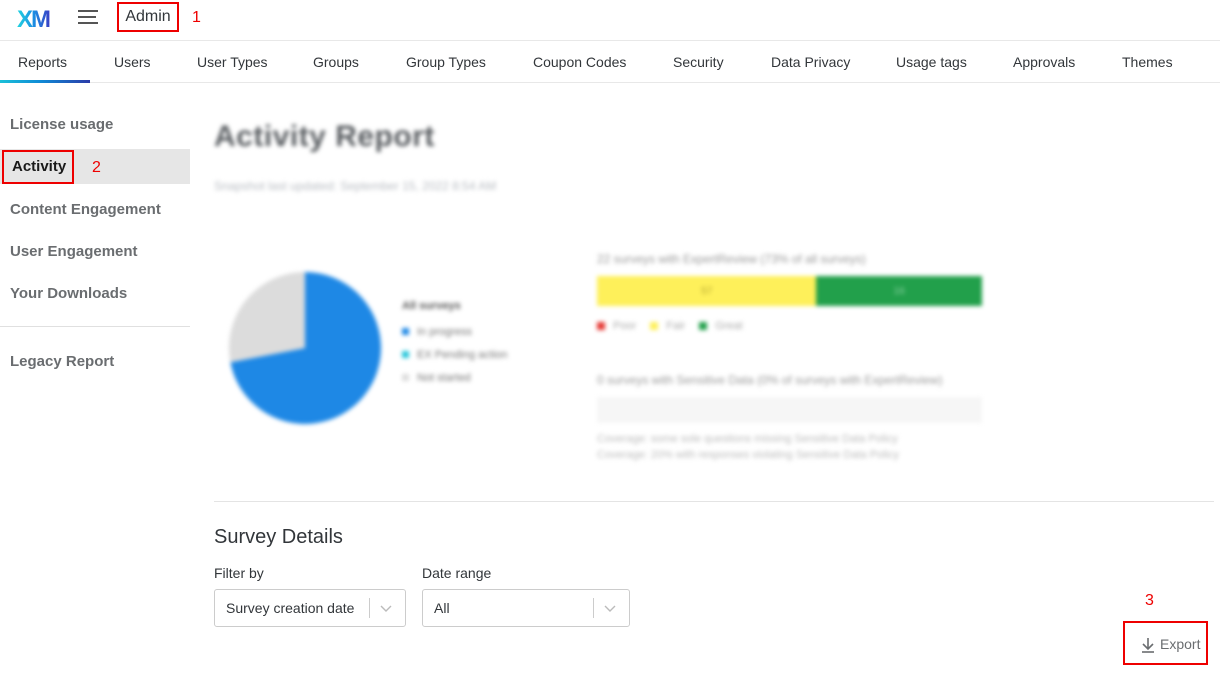 The height and width of the screenshot is (677, 1220). Describe the element at coordinates (132, 61) in the screenshot. I see `tab-users: Users` at that location.